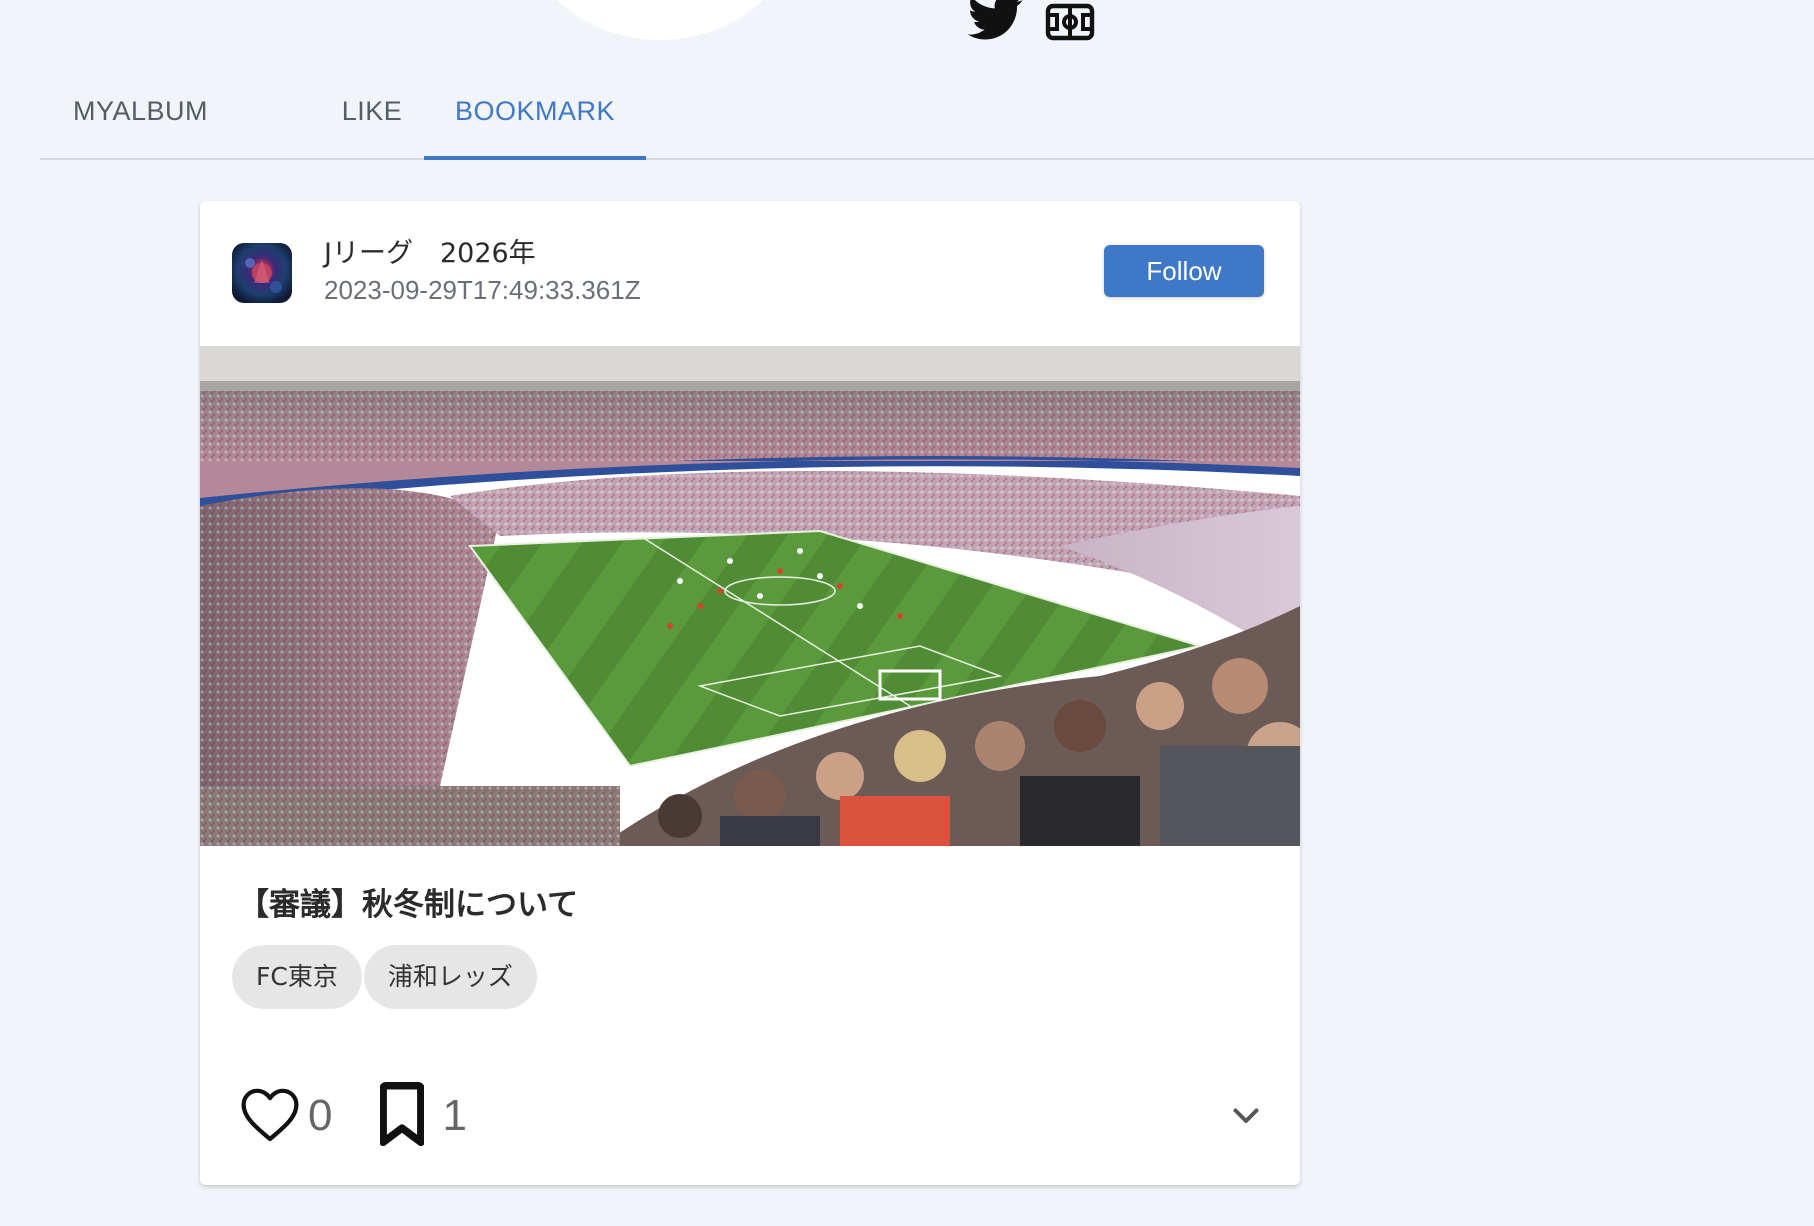 This screenshot has height=1226, width=1814. I want to click on tab-myalbum: MYALBUM, so click(140, 118).